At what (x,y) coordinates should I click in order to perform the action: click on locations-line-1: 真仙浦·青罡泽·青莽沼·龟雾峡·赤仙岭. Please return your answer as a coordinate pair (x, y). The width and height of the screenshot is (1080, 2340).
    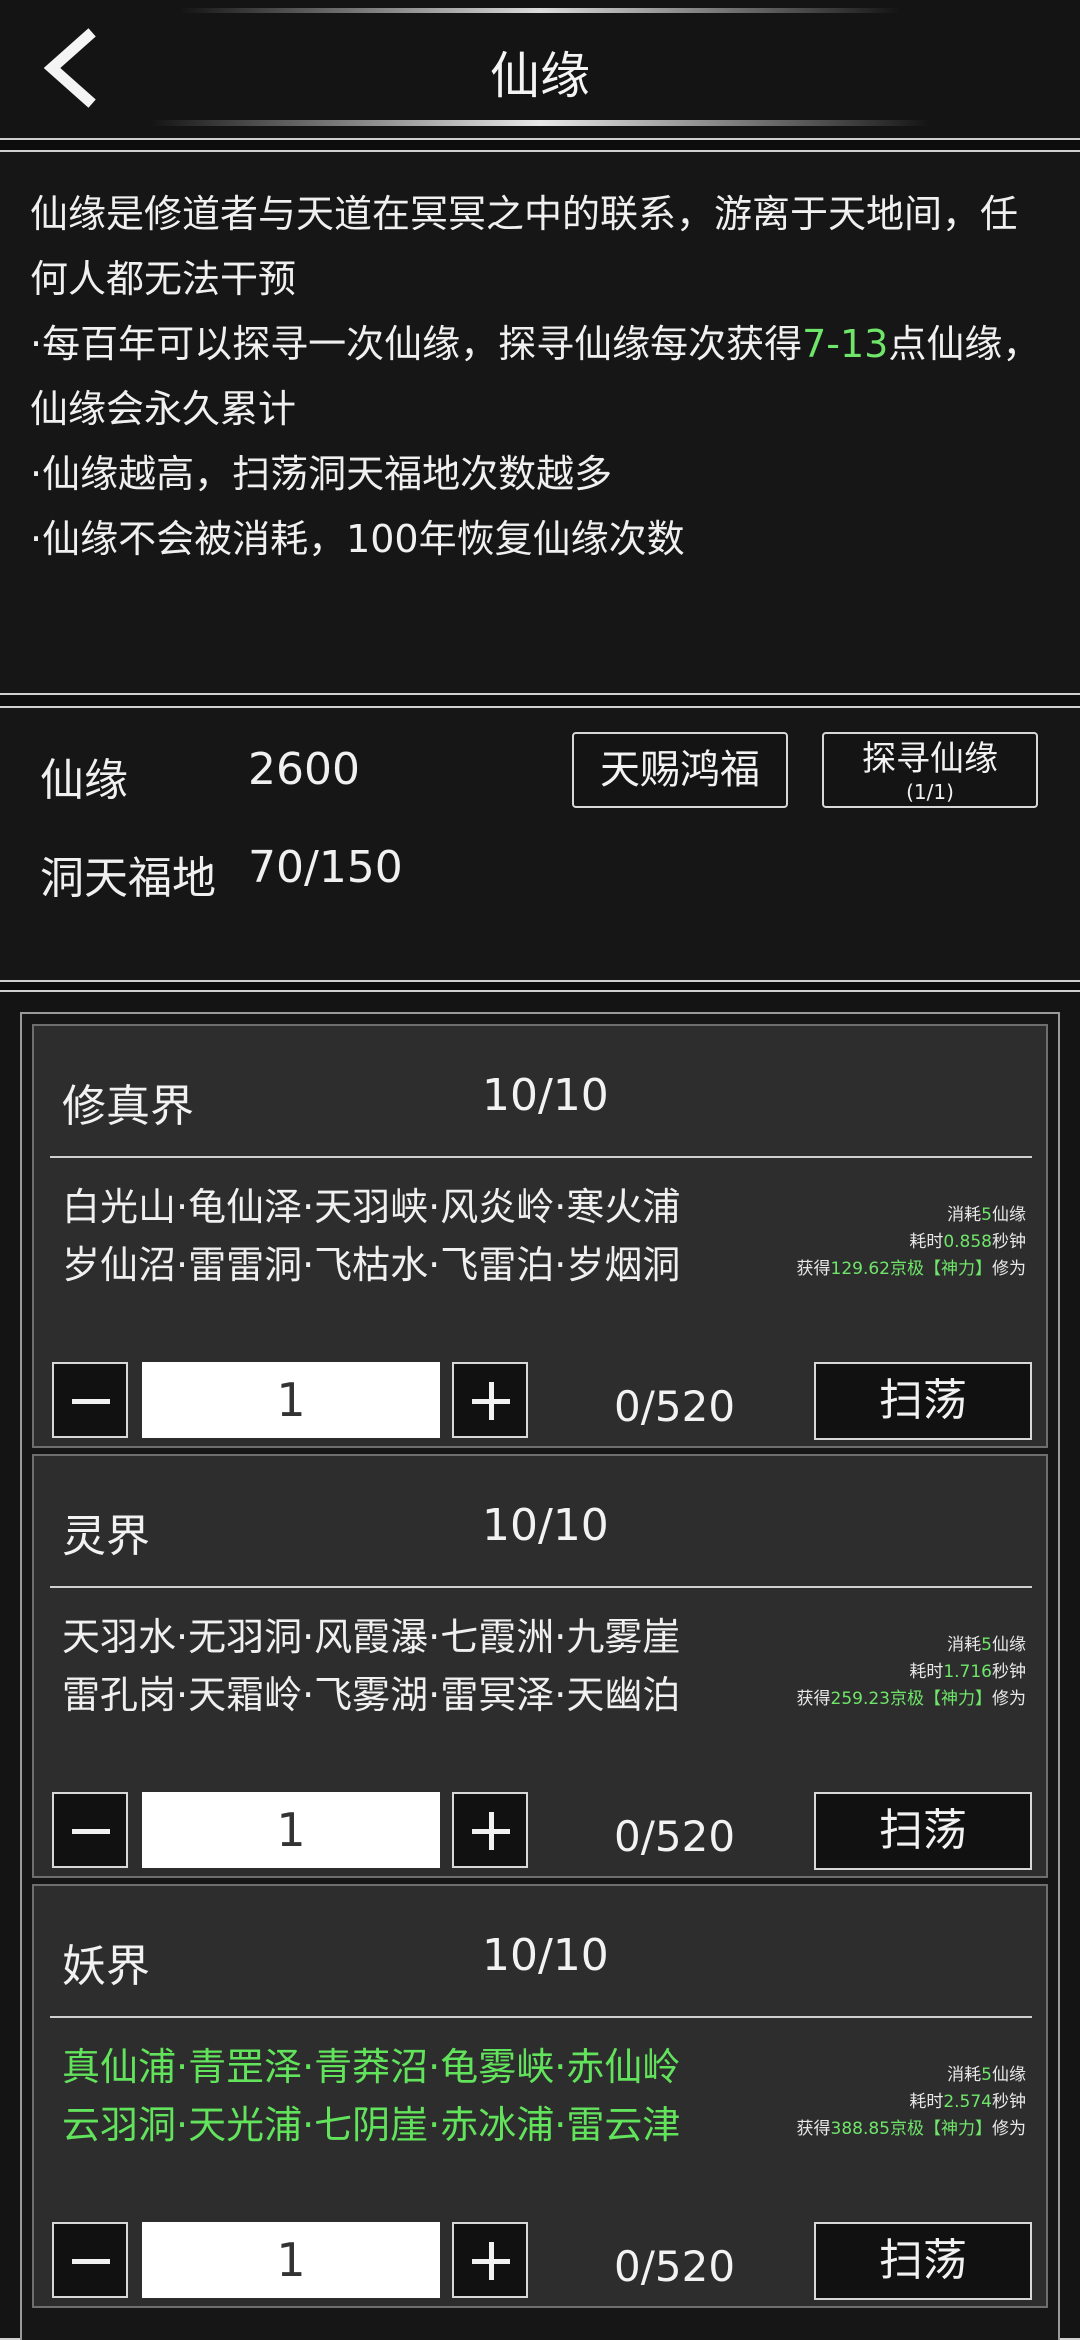
    Looking at the image, I should click on (371, 2067).